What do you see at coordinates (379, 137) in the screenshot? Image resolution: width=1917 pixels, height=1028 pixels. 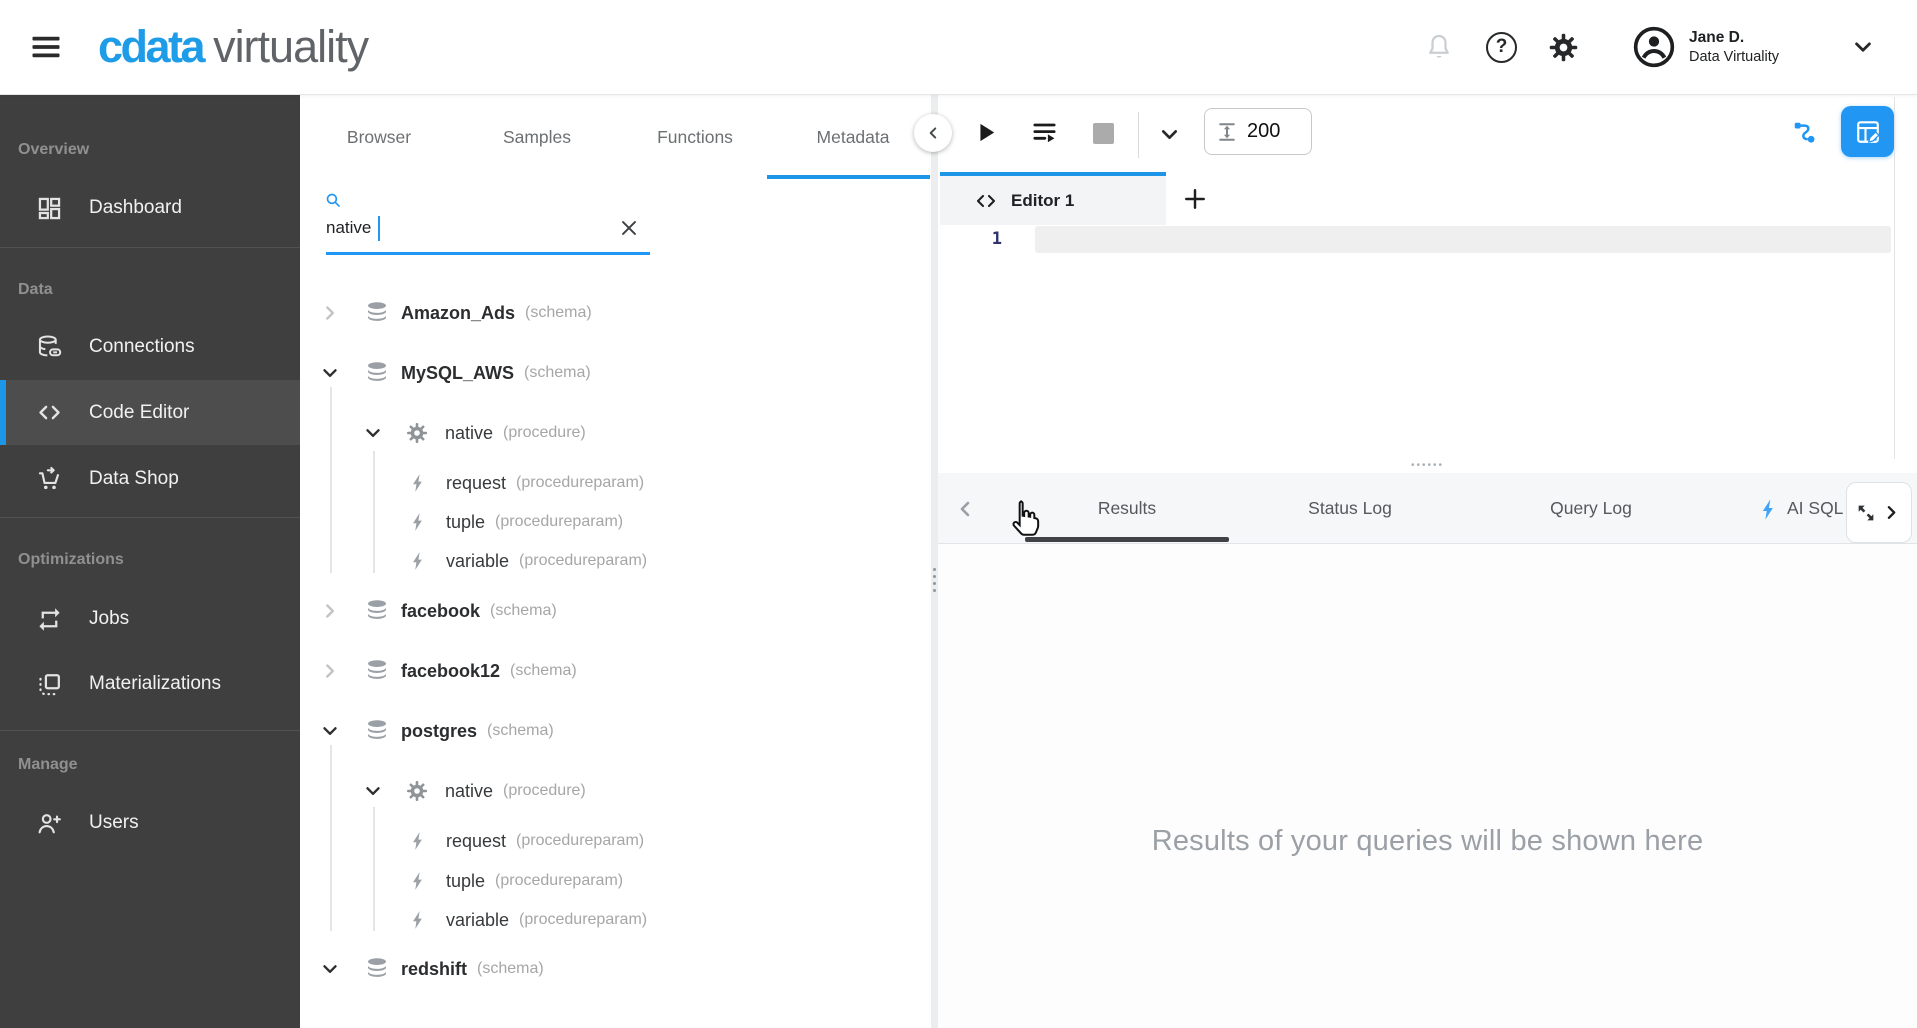 I see `tab-browser: Browser` at bounding box center [379, 137].